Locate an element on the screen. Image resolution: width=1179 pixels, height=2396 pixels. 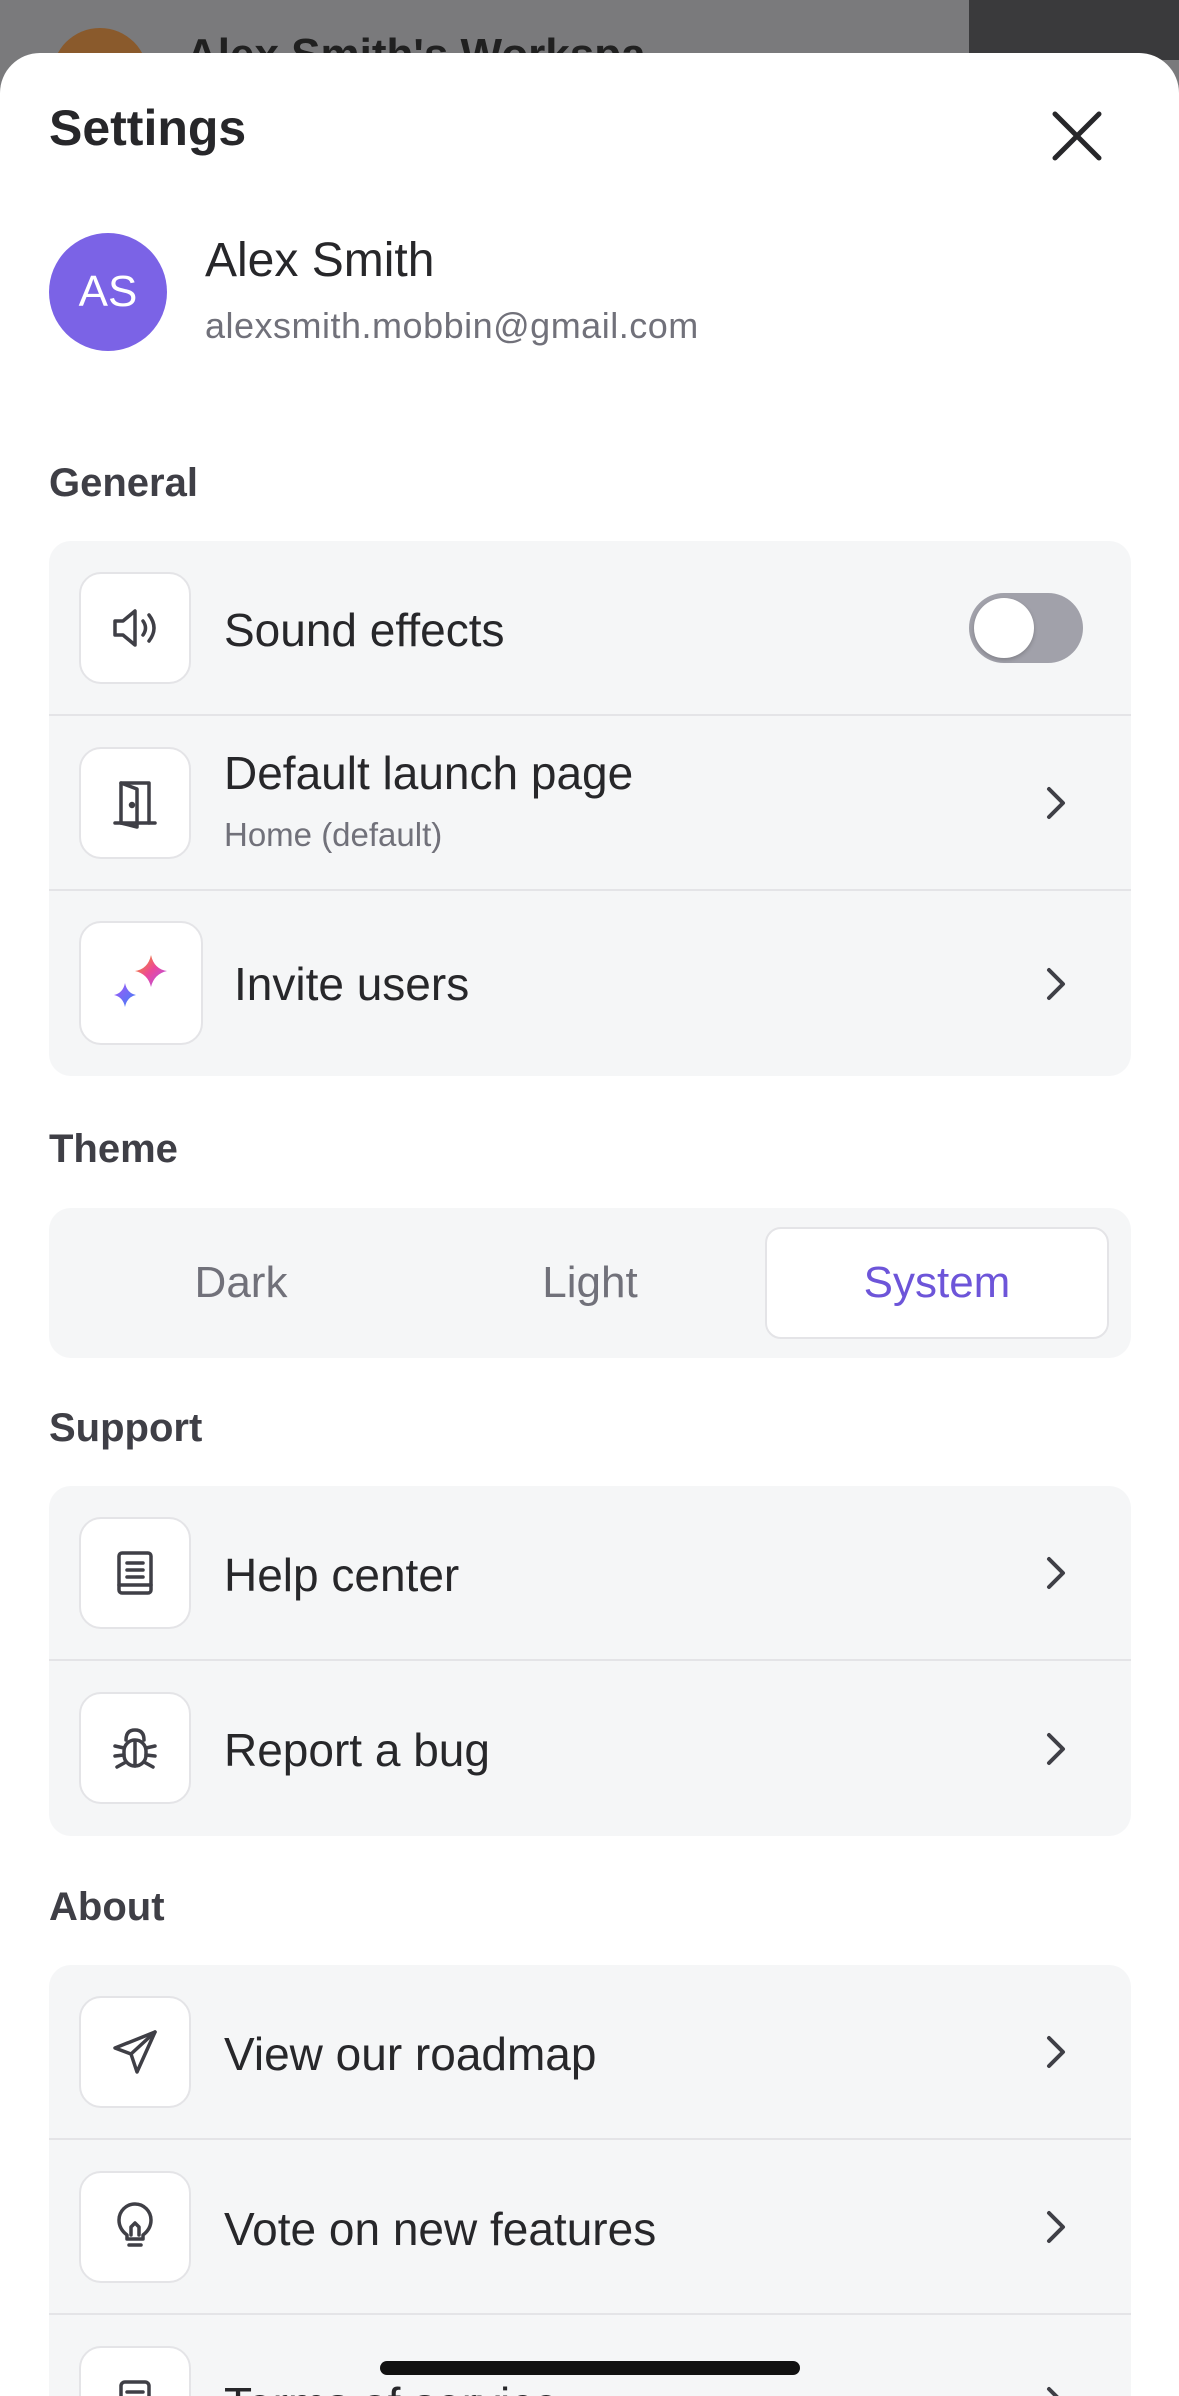
report-bug-label: Report a bug is located at coordinates (357, 1750).